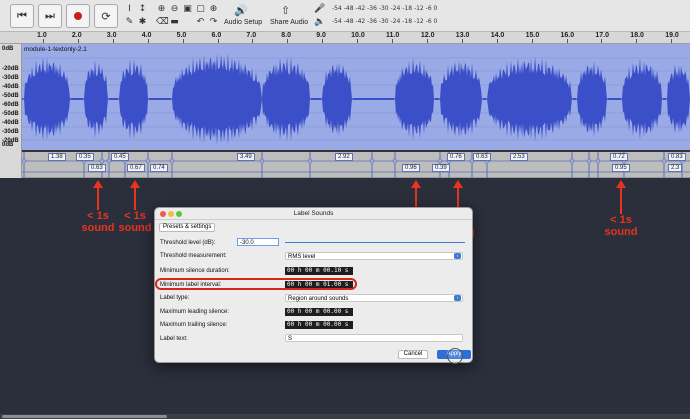 The height and width of the screenshot is (419, 690). I want to click on speaker-icon: 🔊, so click(241, 10).